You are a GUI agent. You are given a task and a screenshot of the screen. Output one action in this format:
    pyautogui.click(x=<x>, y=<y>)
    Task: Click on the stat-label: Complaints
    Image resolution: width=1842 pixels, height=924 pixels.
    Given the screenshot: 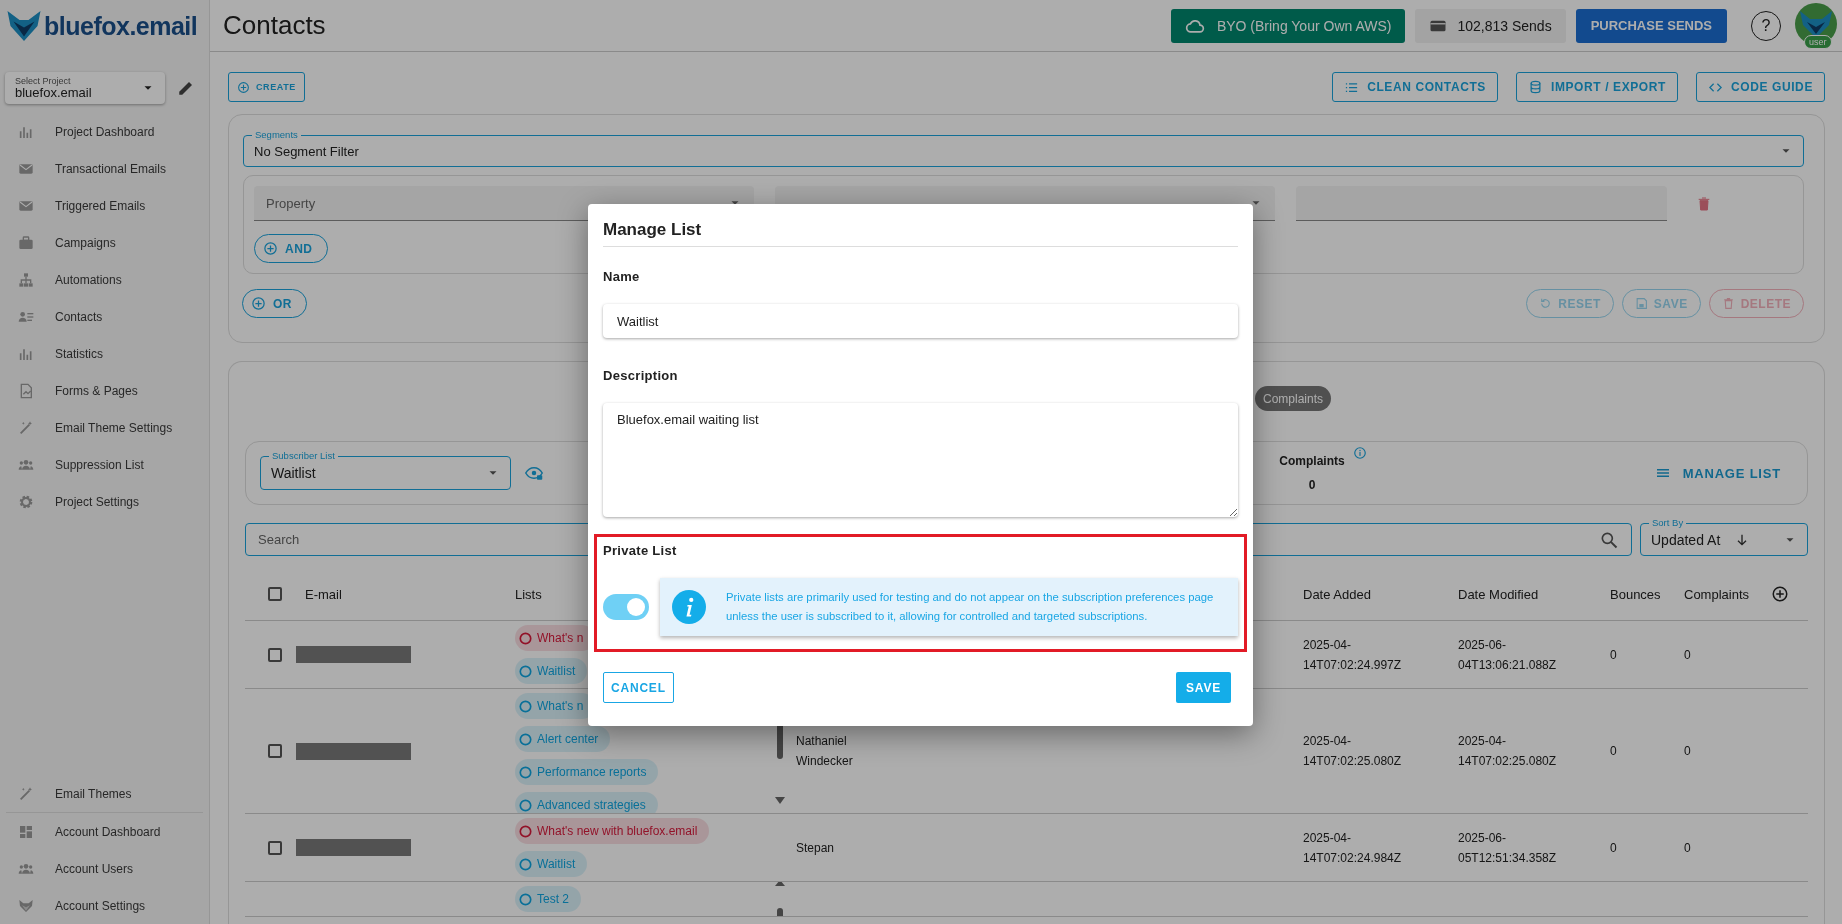 What is the action you would take?
    pyautogui.click(x=1312, y=461)
    